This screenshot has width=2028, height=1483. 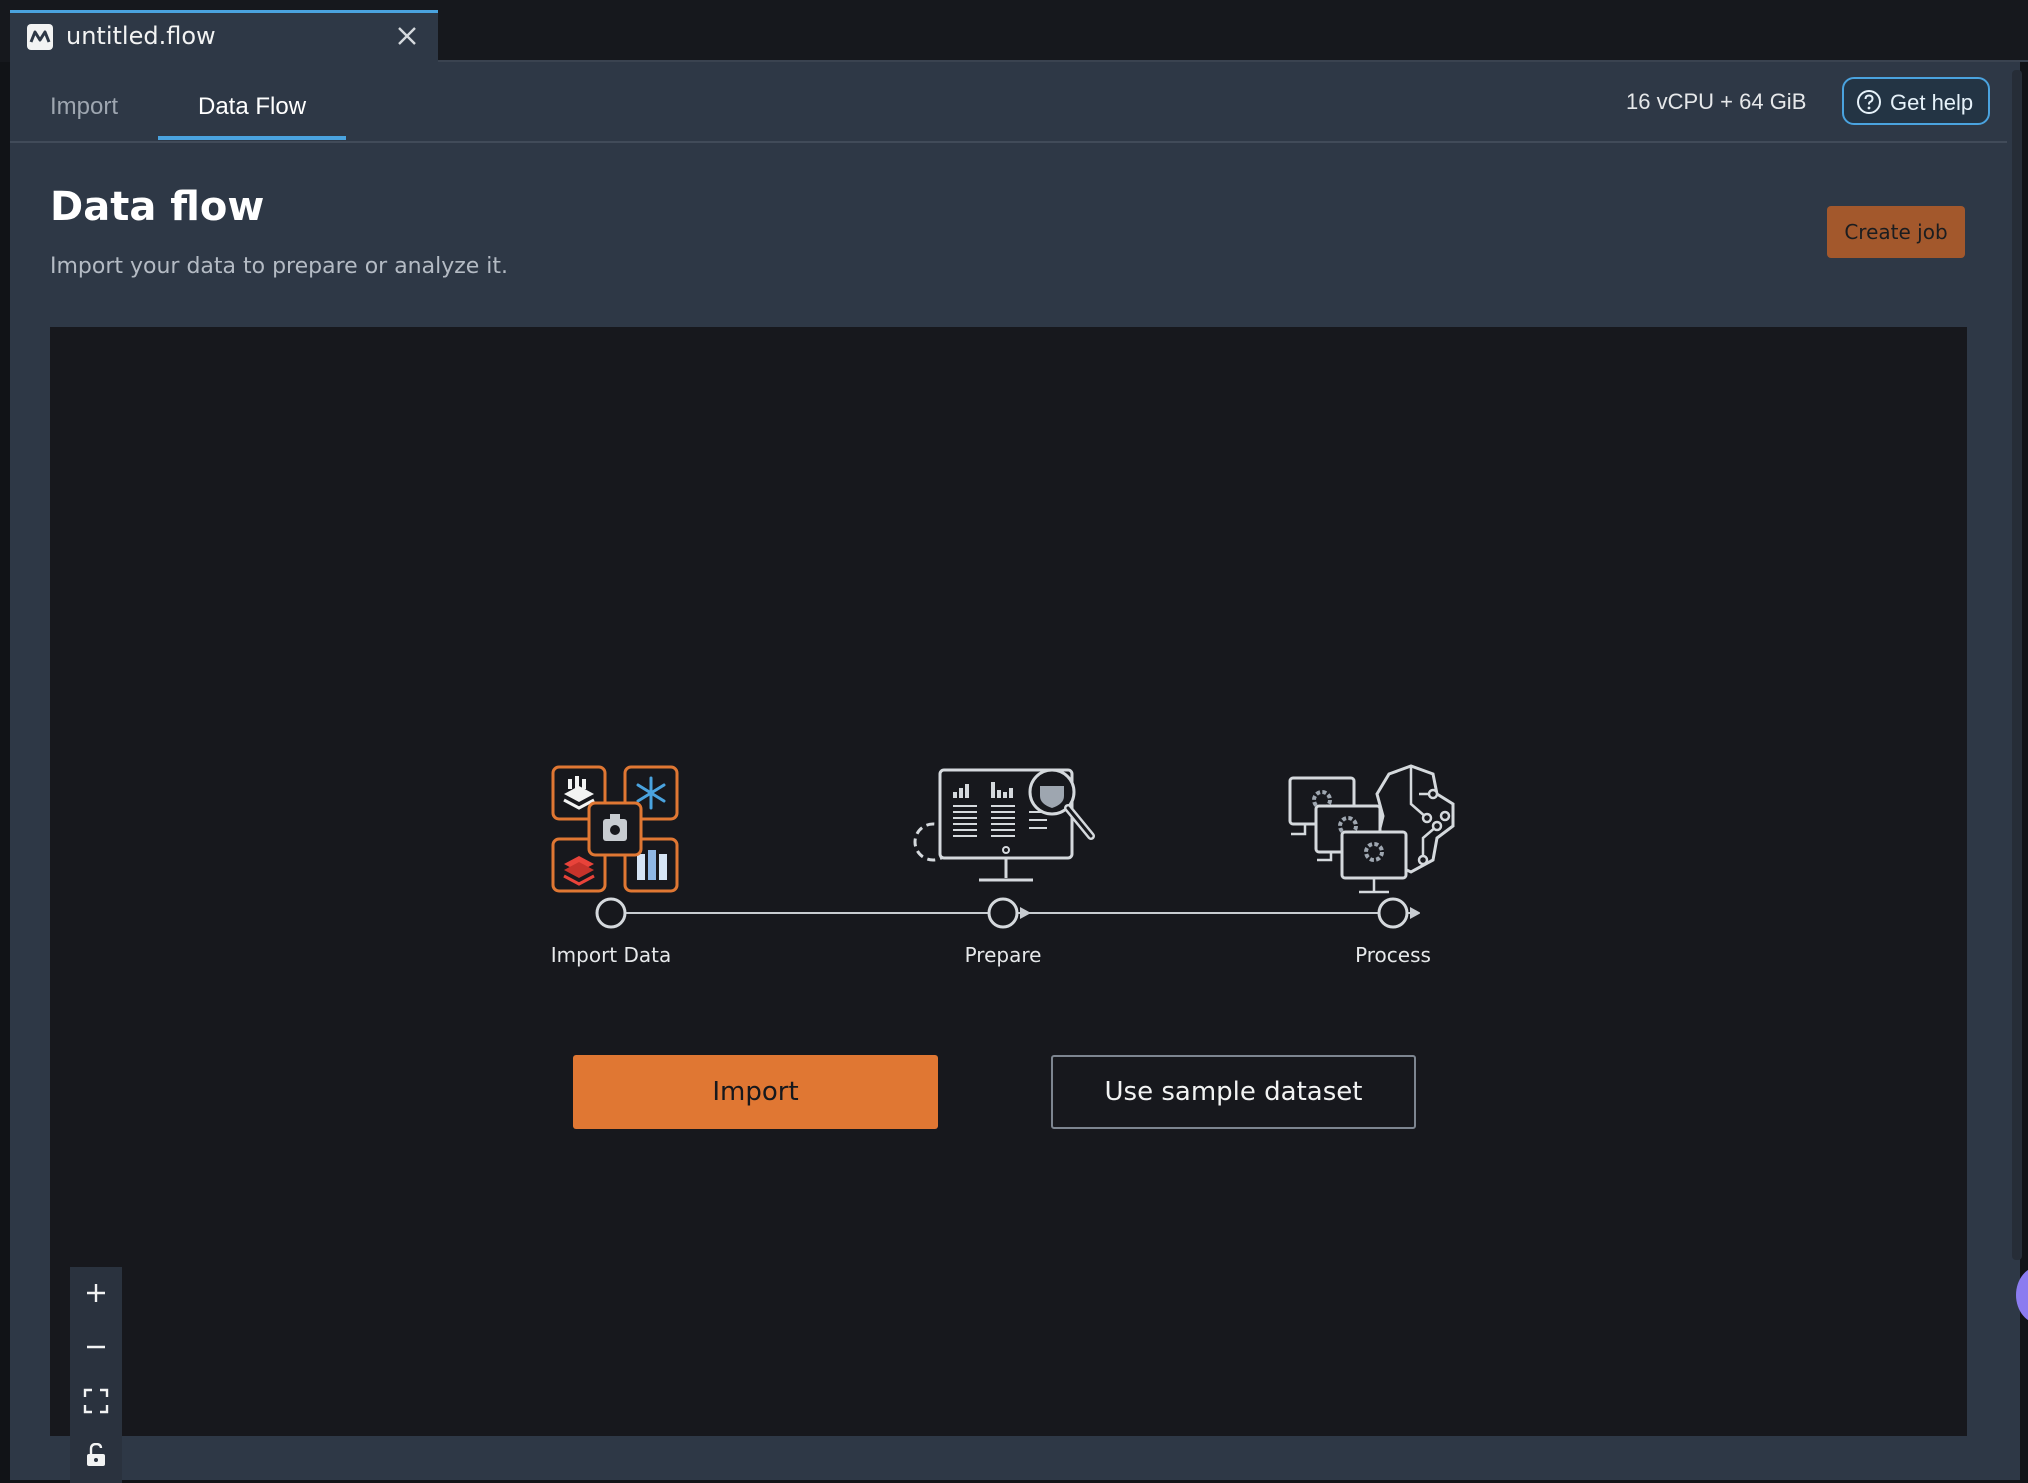 I want to click on use-sample-dataset-button: Use sample dataset, so click(x=1233, y=1092).